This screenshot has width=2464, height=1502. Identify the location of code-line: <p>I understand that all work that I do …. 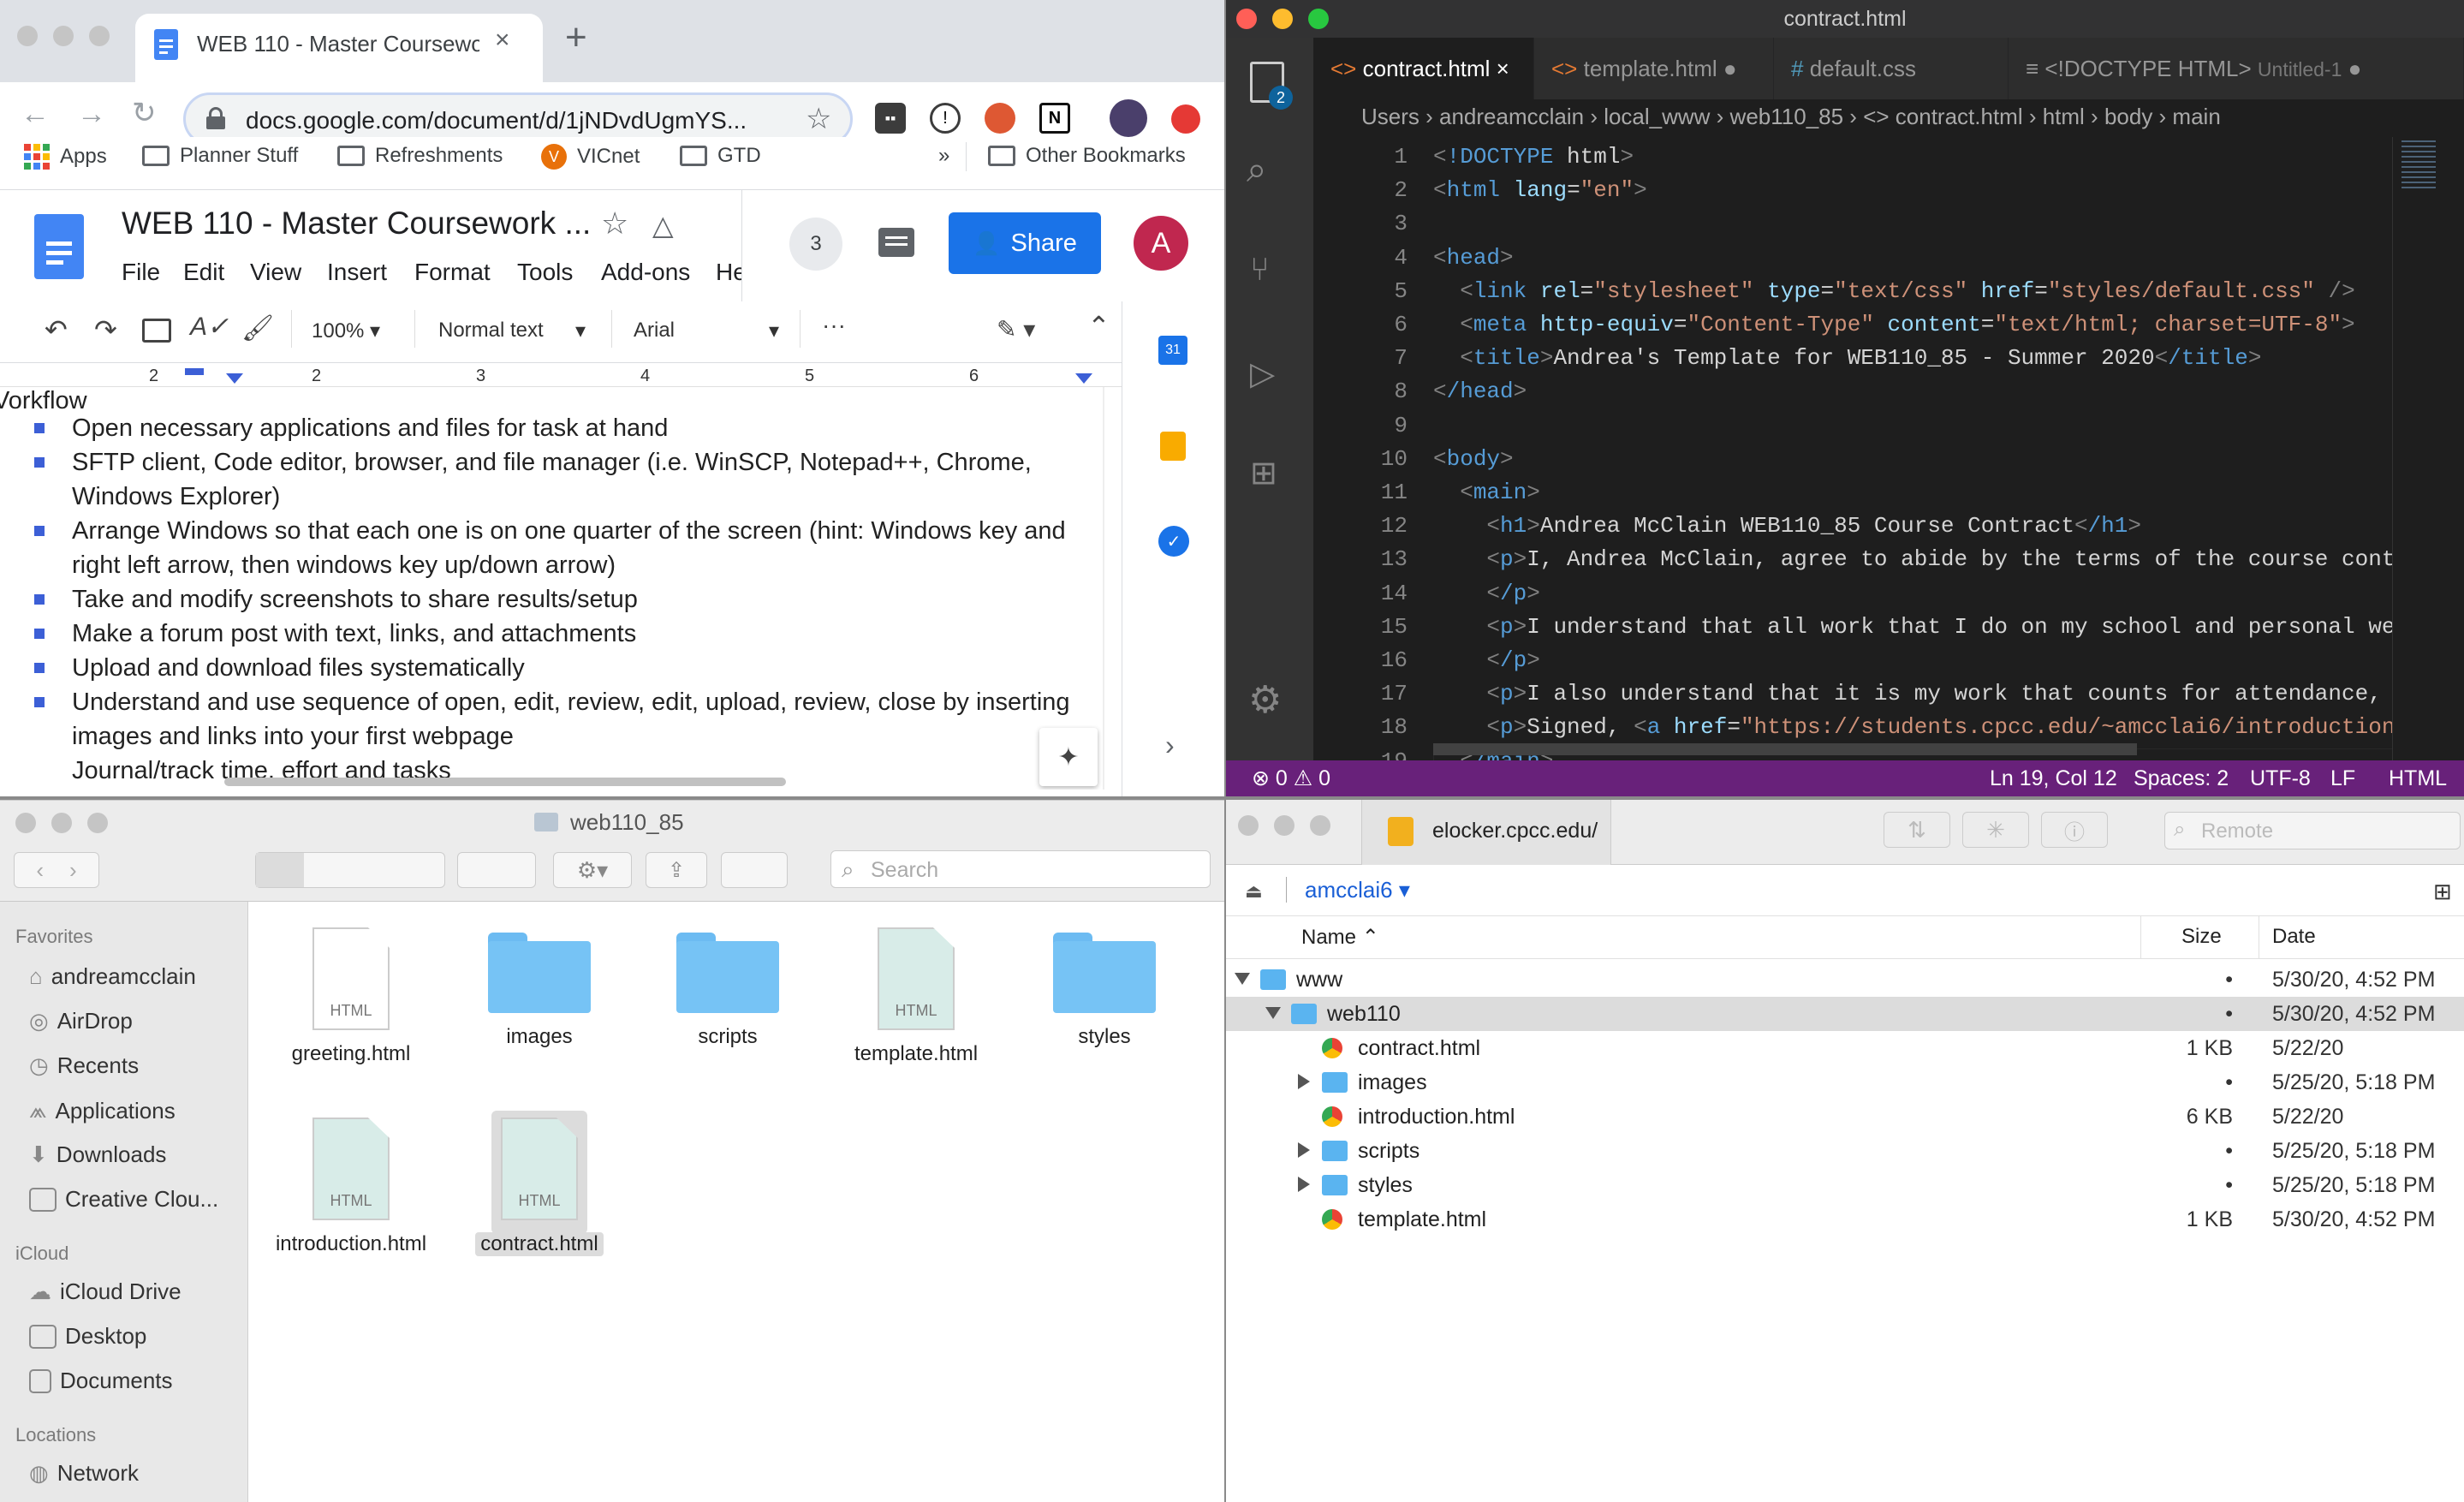
(1949, 627).